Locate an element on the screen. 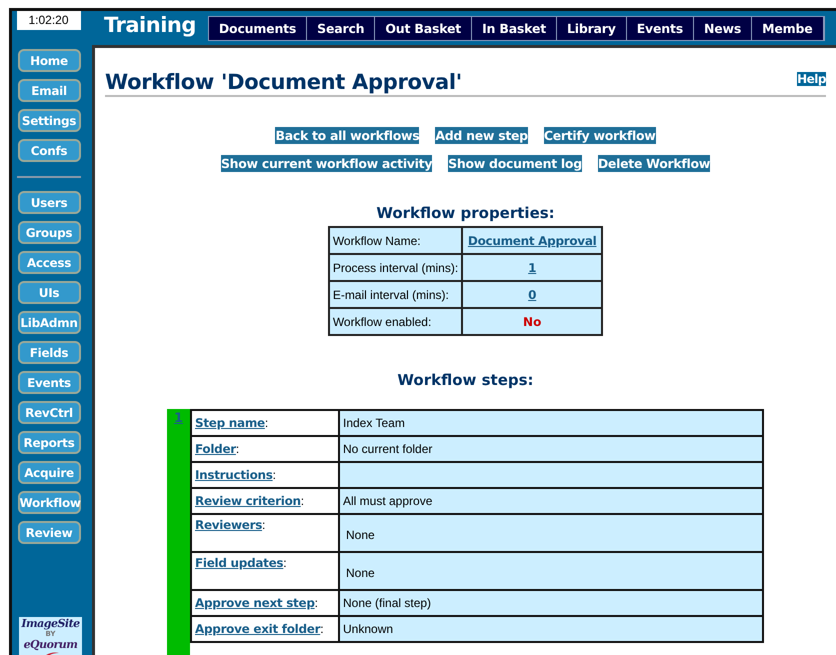 This screenshot has width=836, height=655. sidebar-button: Email is located at coordinates (49, 90).